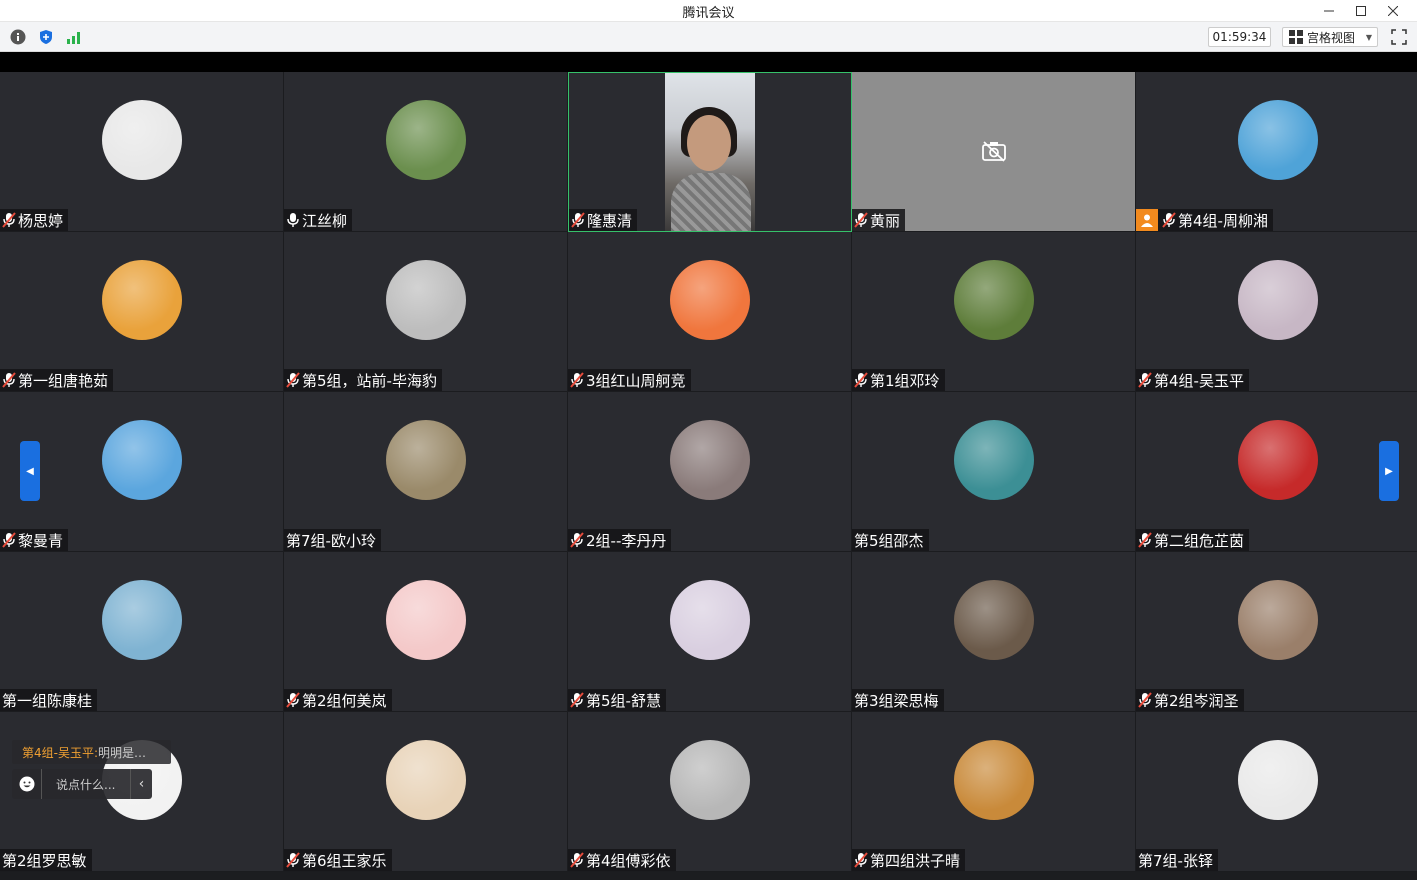  Describe the element at coordinates (1276, 792) in the screenshot. I see `participant-tile: 第7组-张铎` at that location.